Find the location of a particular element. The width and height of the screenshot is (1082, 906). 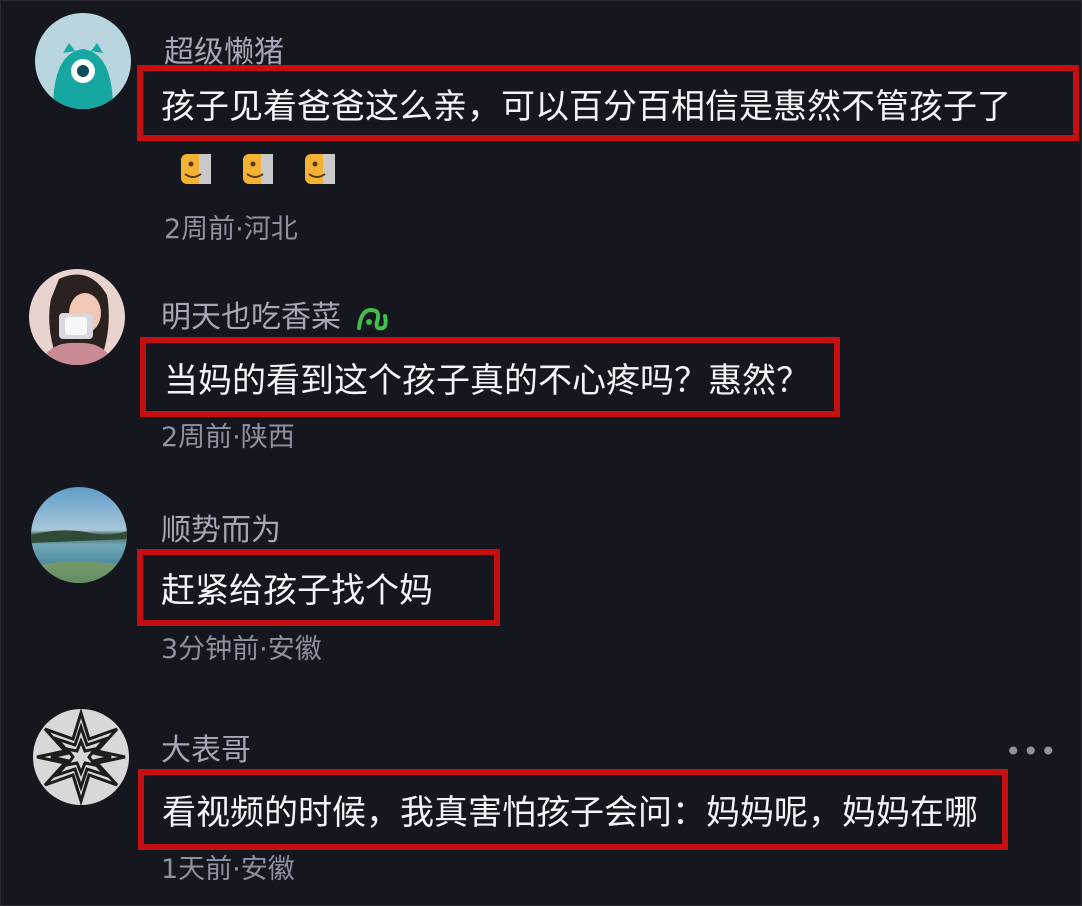

comment-text-highlight: 当妈的看到这个孩子真的不心疼吗？惠然？ is located at coordinates (490, 377).